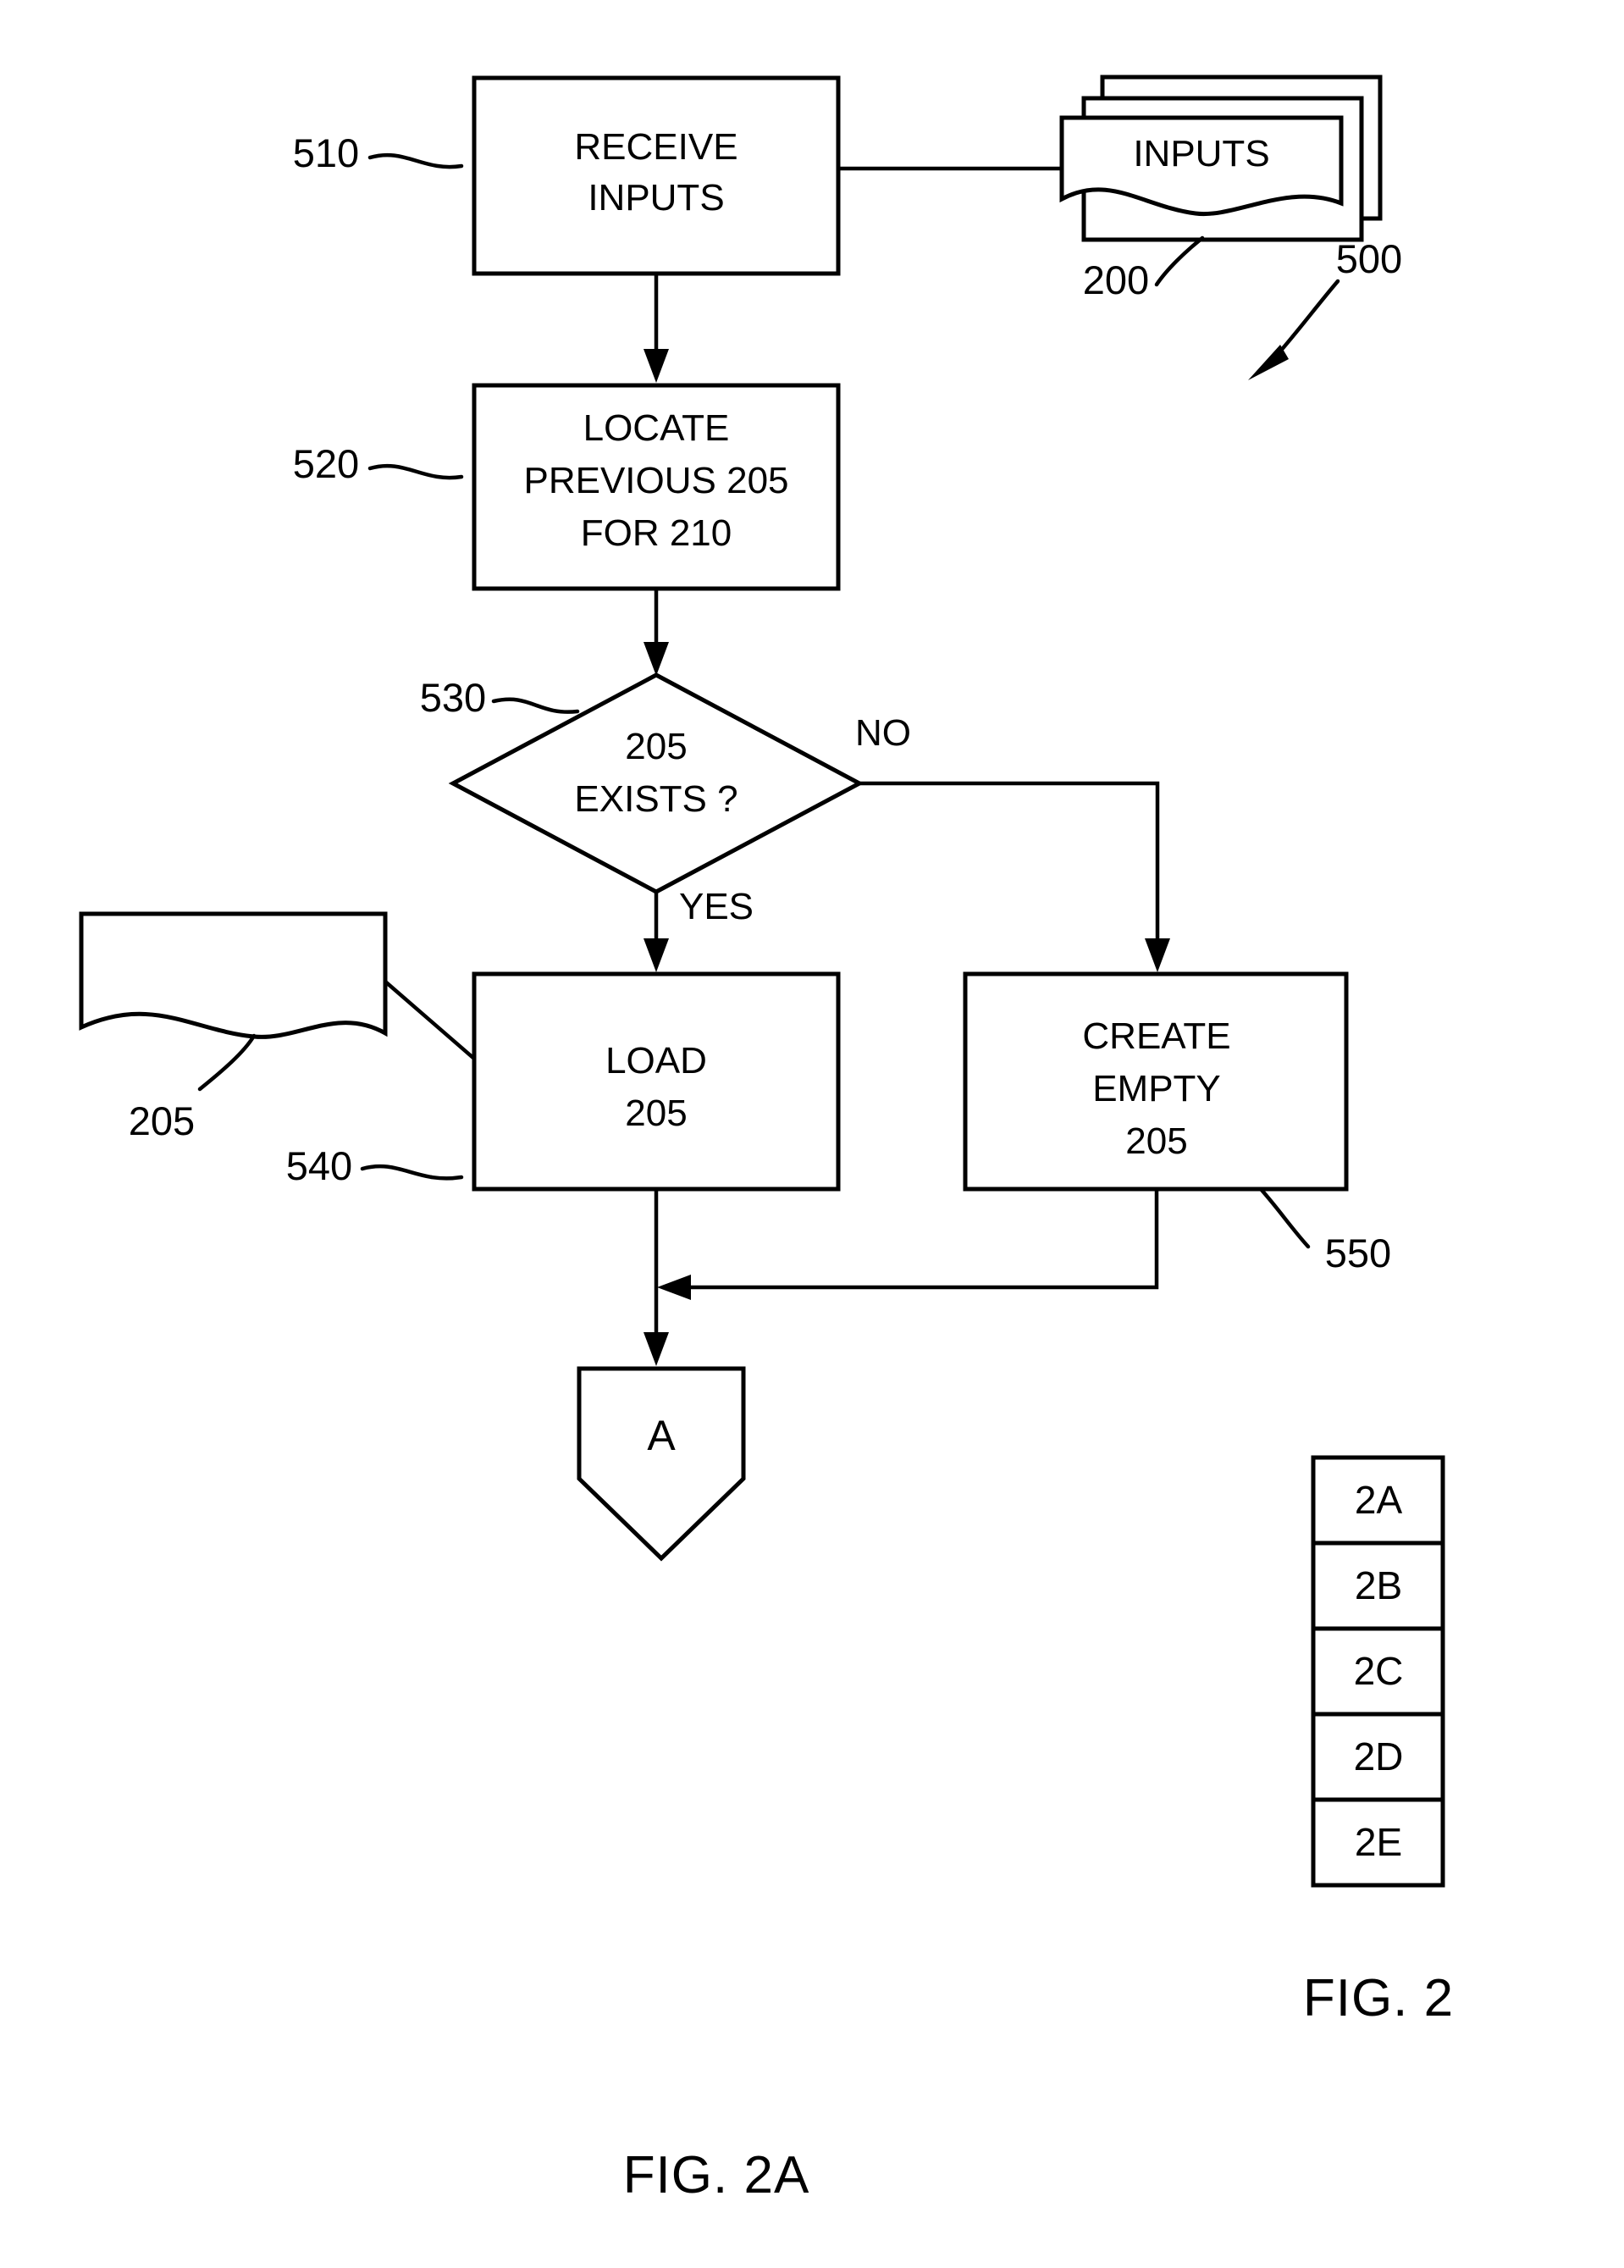 Image resolution: width=1624 pixels, height=2268 pixels. What do you see at coordinates (883, 733) in the screenshot?
I see `decision-branch-no-label: NO` at bounding box center [883, 733].